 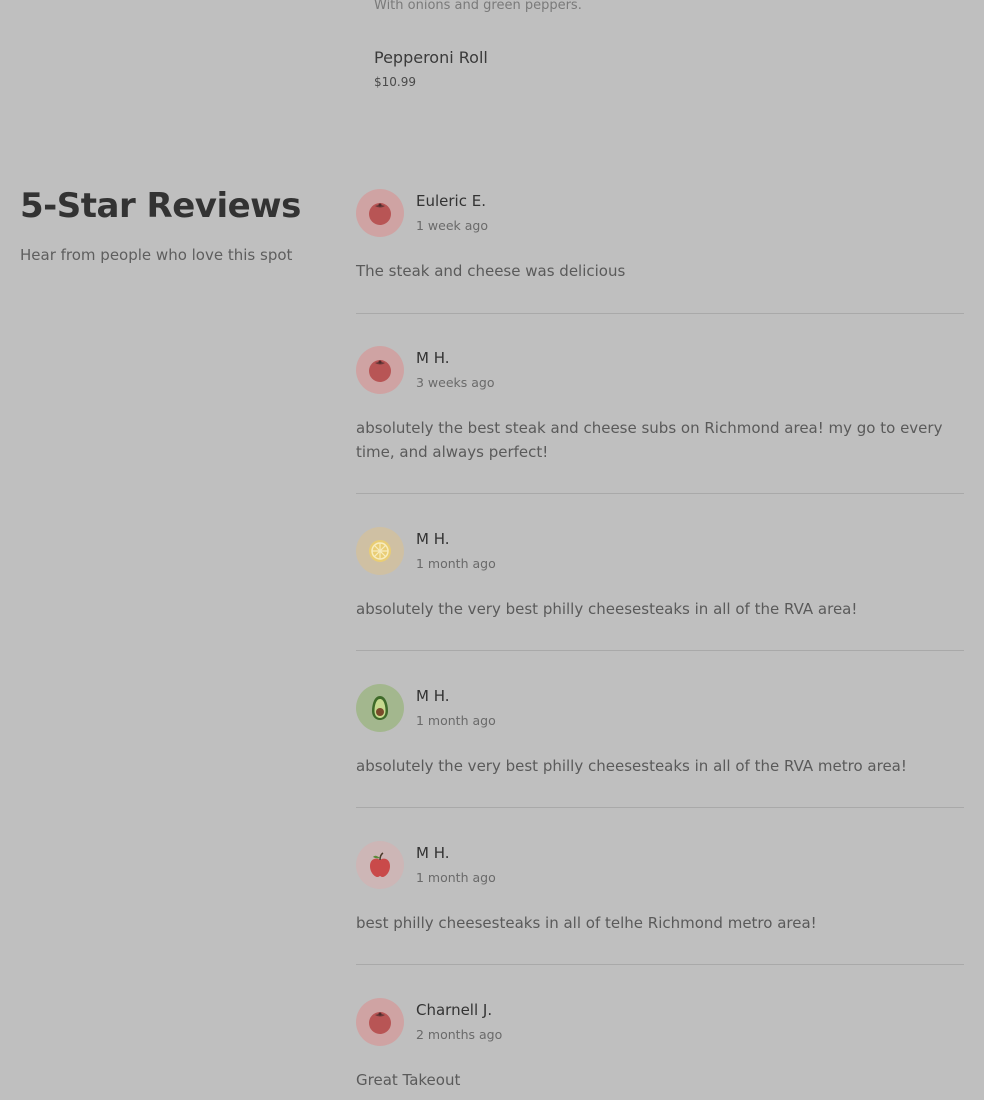 I want to click on menu-item-name: Pepperoni Roll, so click(x=431, y=57).